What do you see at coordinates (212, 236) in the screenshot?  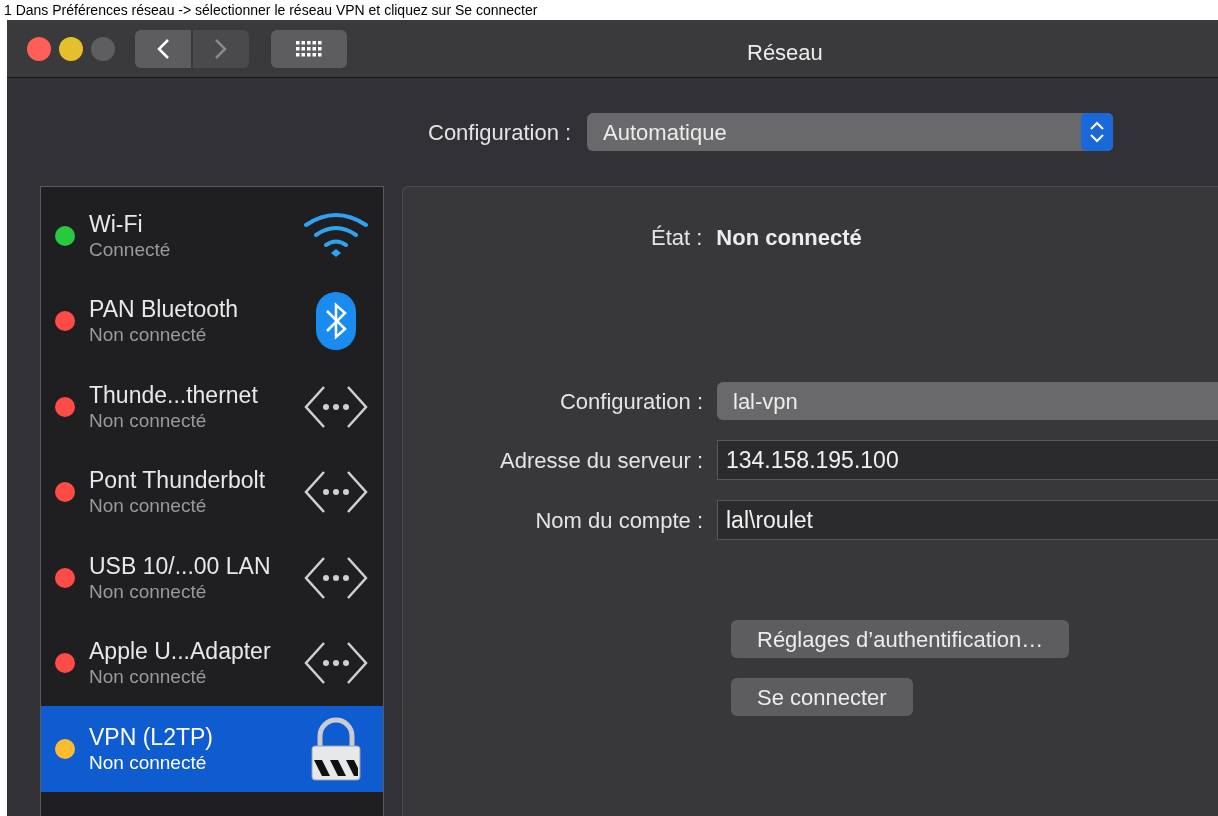 I see `service-item: Wi-Fi Connecté` at bounding box center [212, 236].